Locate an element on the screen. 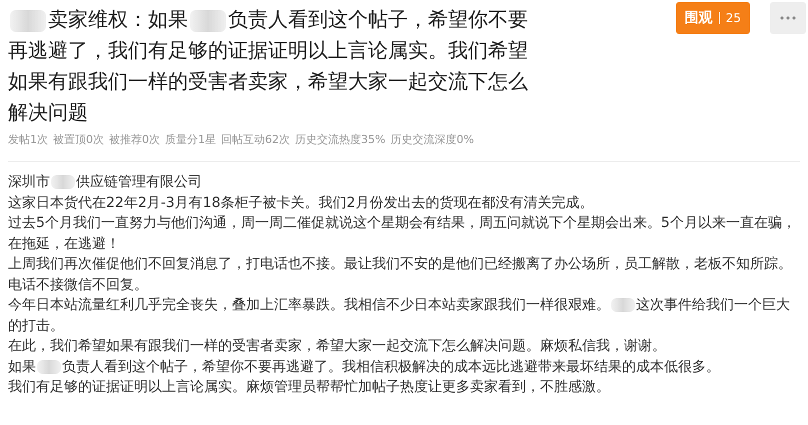  more-icon is located at coordinates (788, 18).